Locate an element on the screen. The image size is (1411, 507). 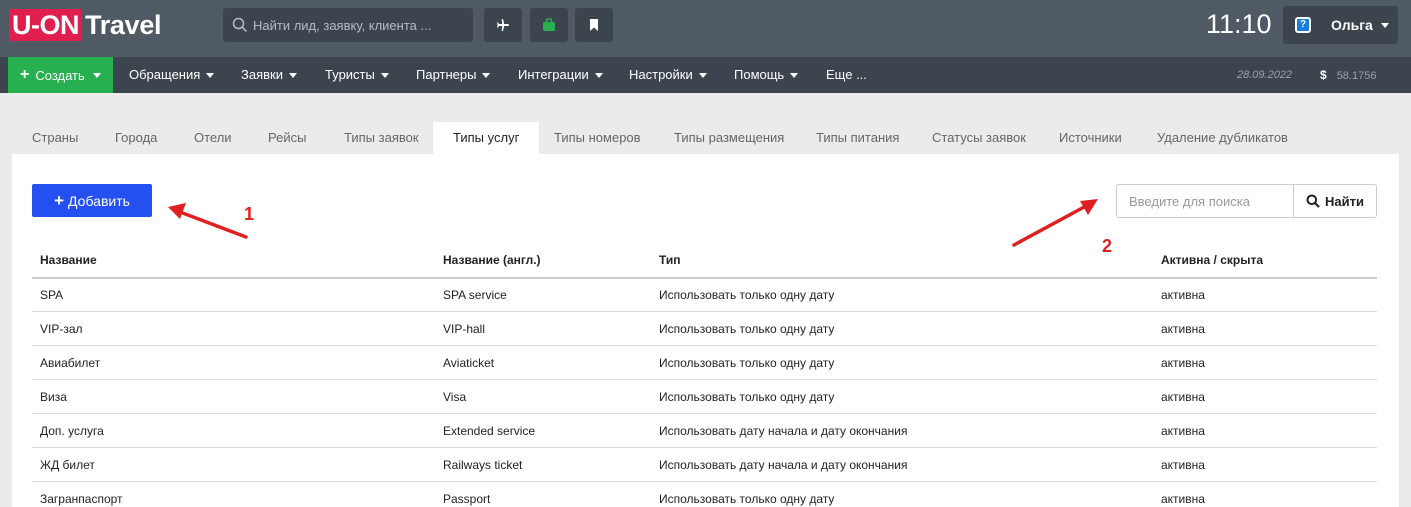
bookmarks-button is located at coordinates (594, 25).